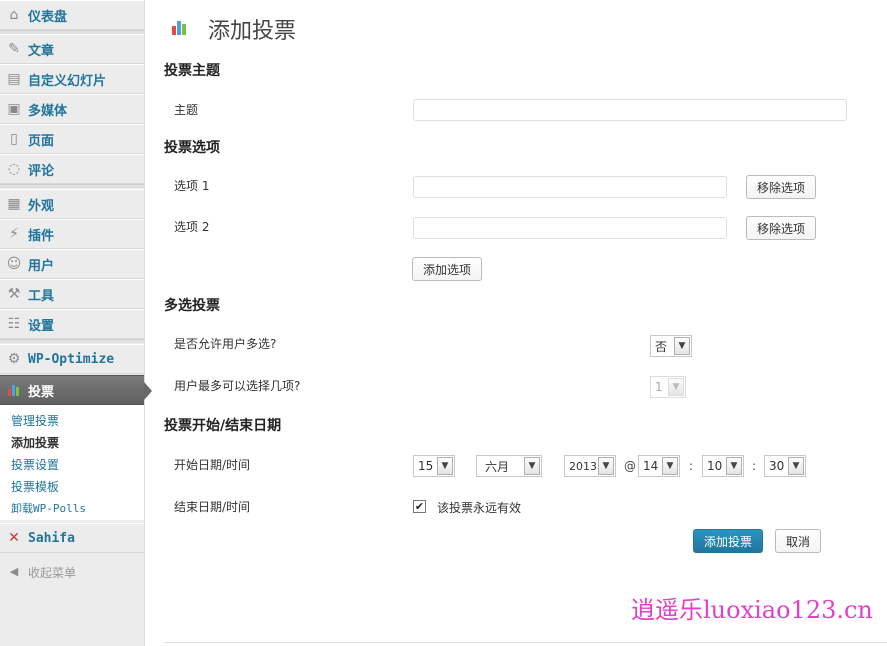 The image size is (887, 646). What do you see at coordinates (728, 541) in the screenshot?
I see `add-poll-submit-button: 添加投票` at bounding box center [728, 541].